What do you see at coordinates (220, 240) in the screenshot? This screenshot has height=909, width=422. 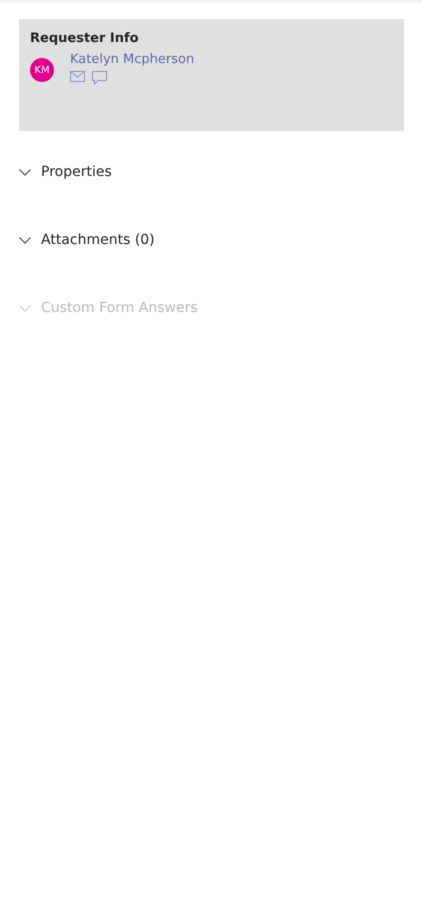 I see `section-header: Attachments (0)` at bounding box center [220, 240].